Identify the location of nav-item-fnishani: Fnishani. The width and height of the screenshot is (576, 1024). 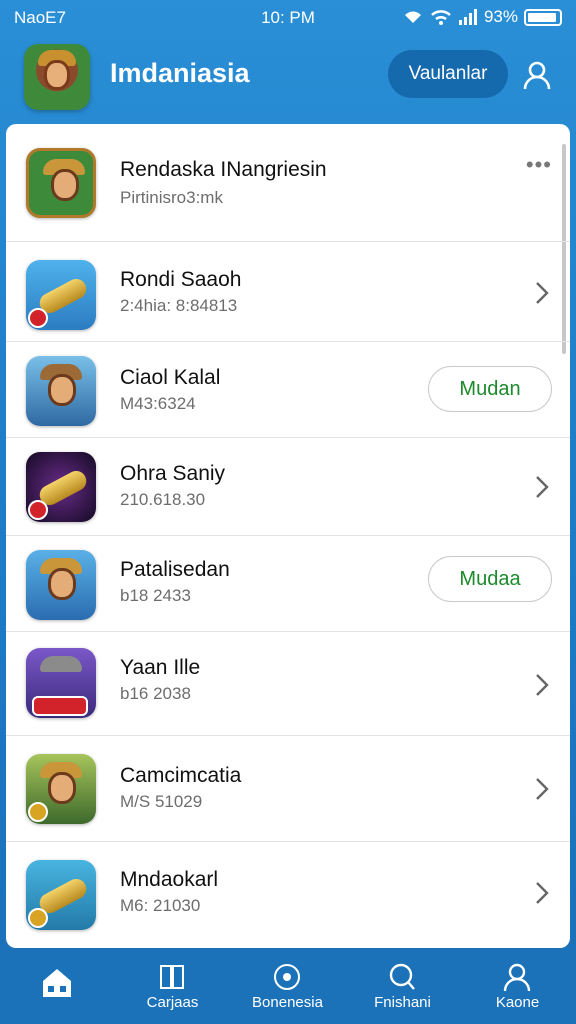
(402, 986).